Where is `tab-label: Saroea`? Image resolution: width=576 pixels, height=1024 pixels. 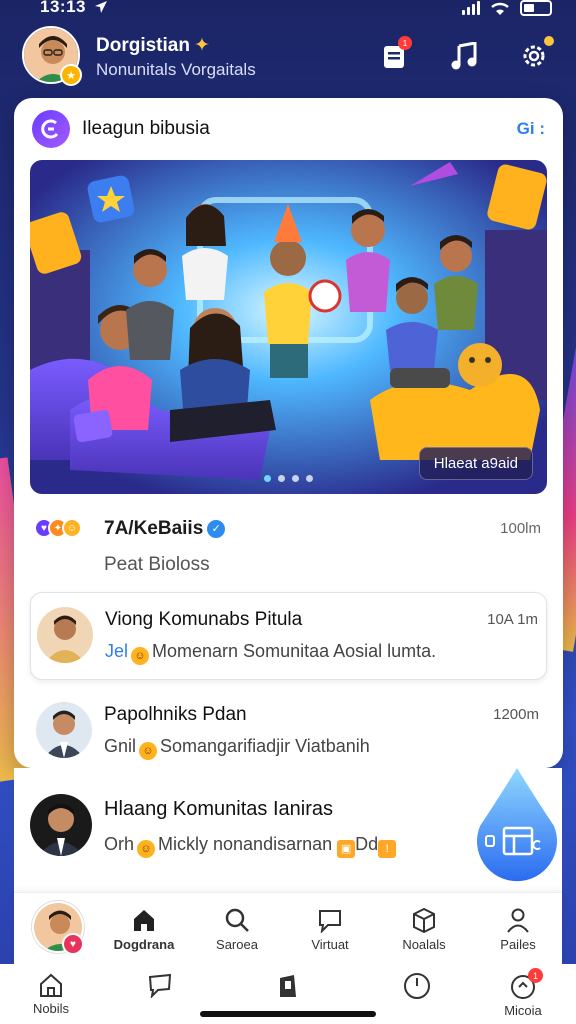
tab-label: Saroea is located at coordinates (237, 944).